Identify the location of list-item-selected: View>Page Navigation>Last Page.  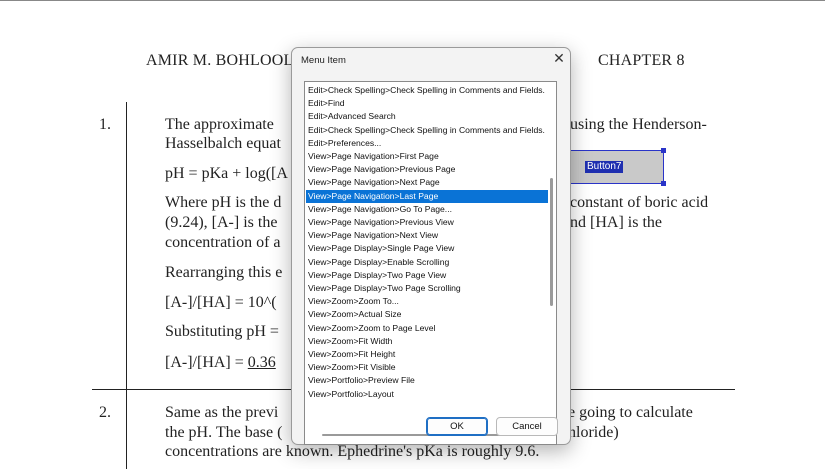
(427, 196).